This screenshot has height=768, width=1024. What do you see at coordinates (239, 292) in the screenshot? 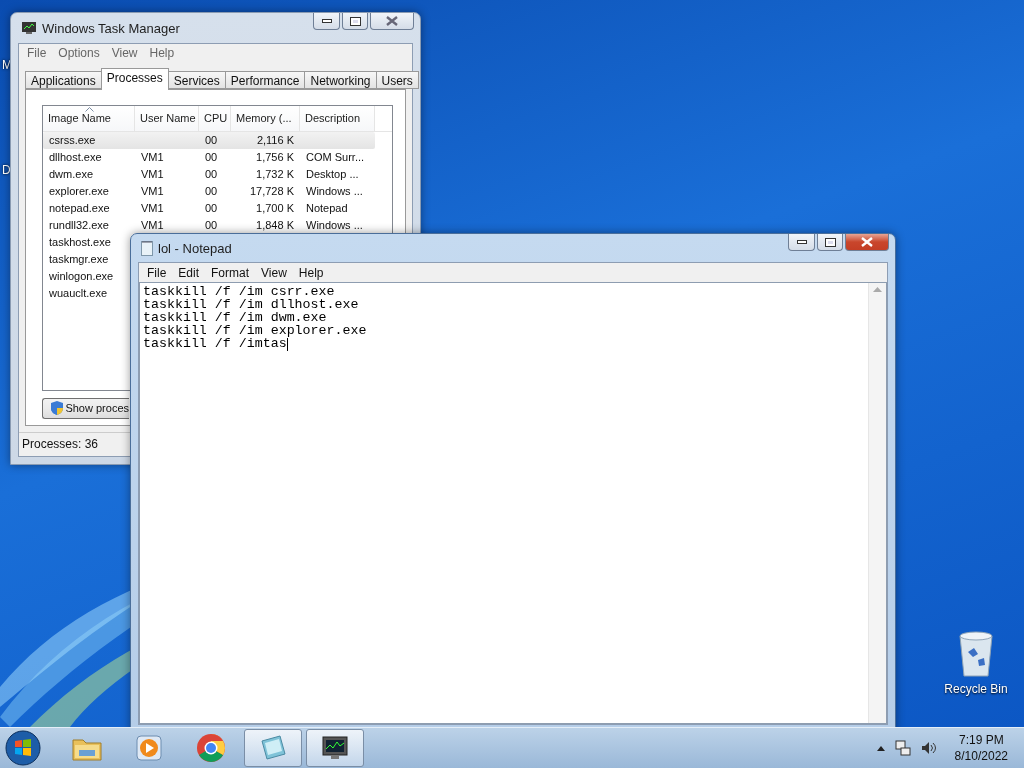
I see `text-line: taskkill /f /im csrr.exe` at bounding box center [239, 292].